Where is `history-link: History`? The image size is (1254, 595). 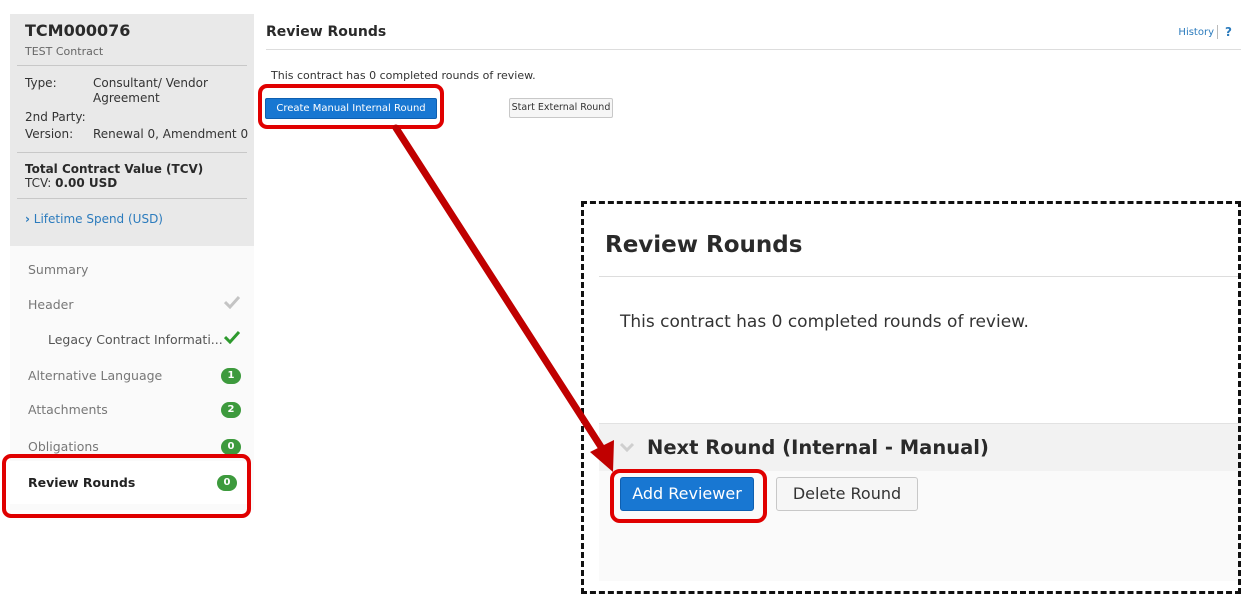
history-link: History is located at coordinates (1196, 32).